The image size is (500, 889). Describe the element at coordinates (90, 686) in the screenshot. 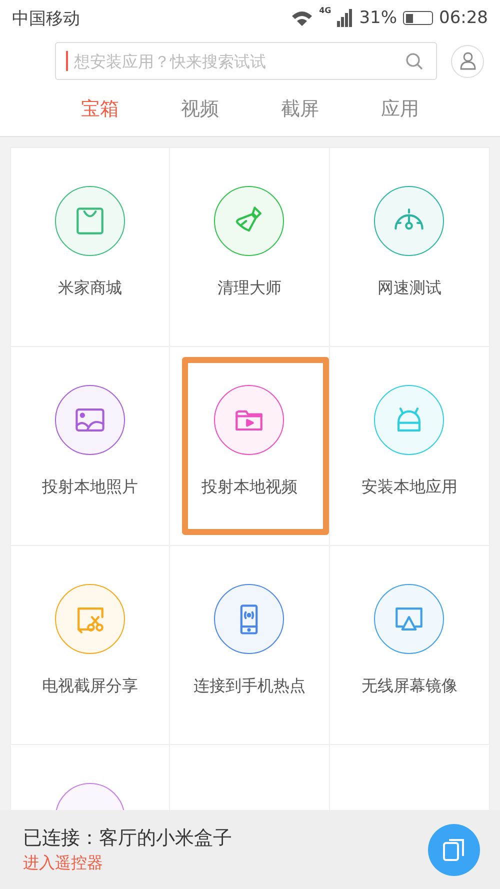

I see `tool-label: 电视截屏分享` at that location.